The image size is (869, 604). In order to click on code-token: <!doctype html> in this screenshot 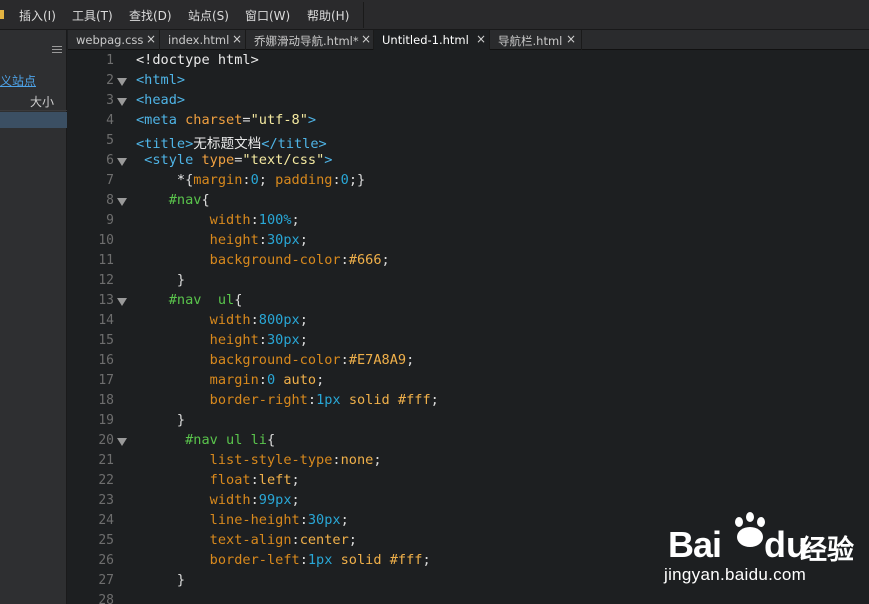, I will do `click(197, 60)`.